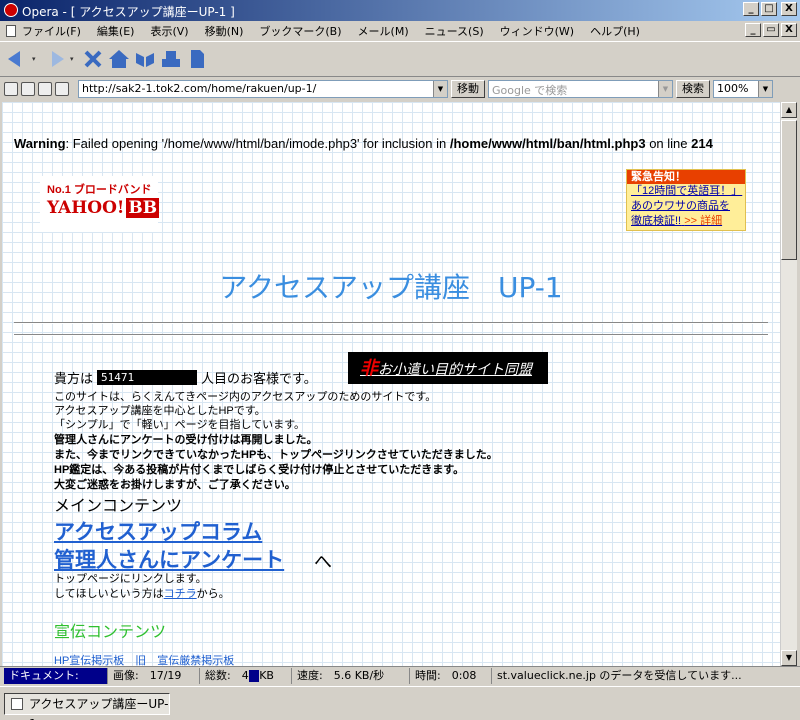 This screenshot has height=720, width=800. What do you see at coordinates (789, 658) in the screenshot?
I see `scroll-down-button: ▼` at bounding box center [789, 658].